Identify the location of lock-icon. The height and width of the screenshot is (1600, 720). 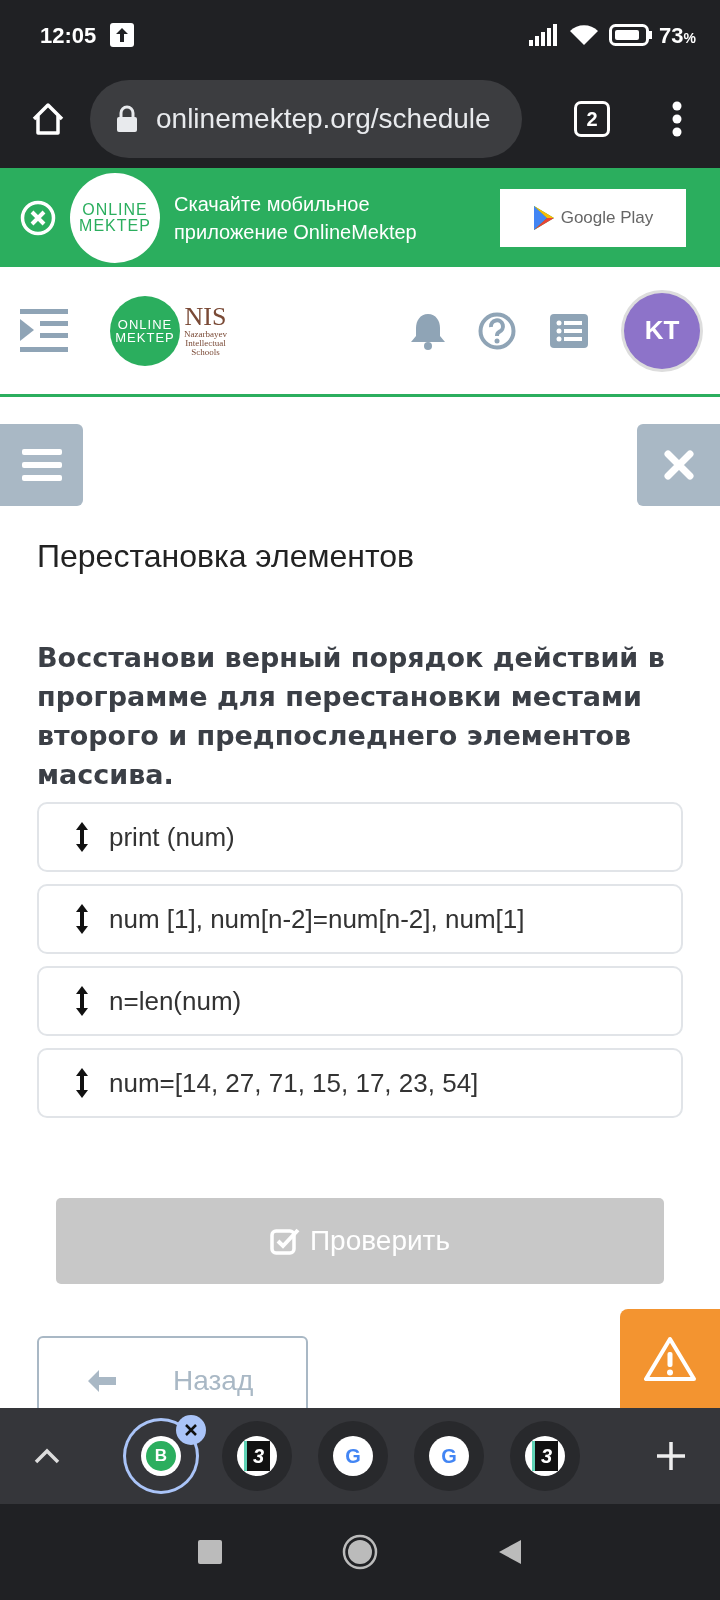
(127, 119).